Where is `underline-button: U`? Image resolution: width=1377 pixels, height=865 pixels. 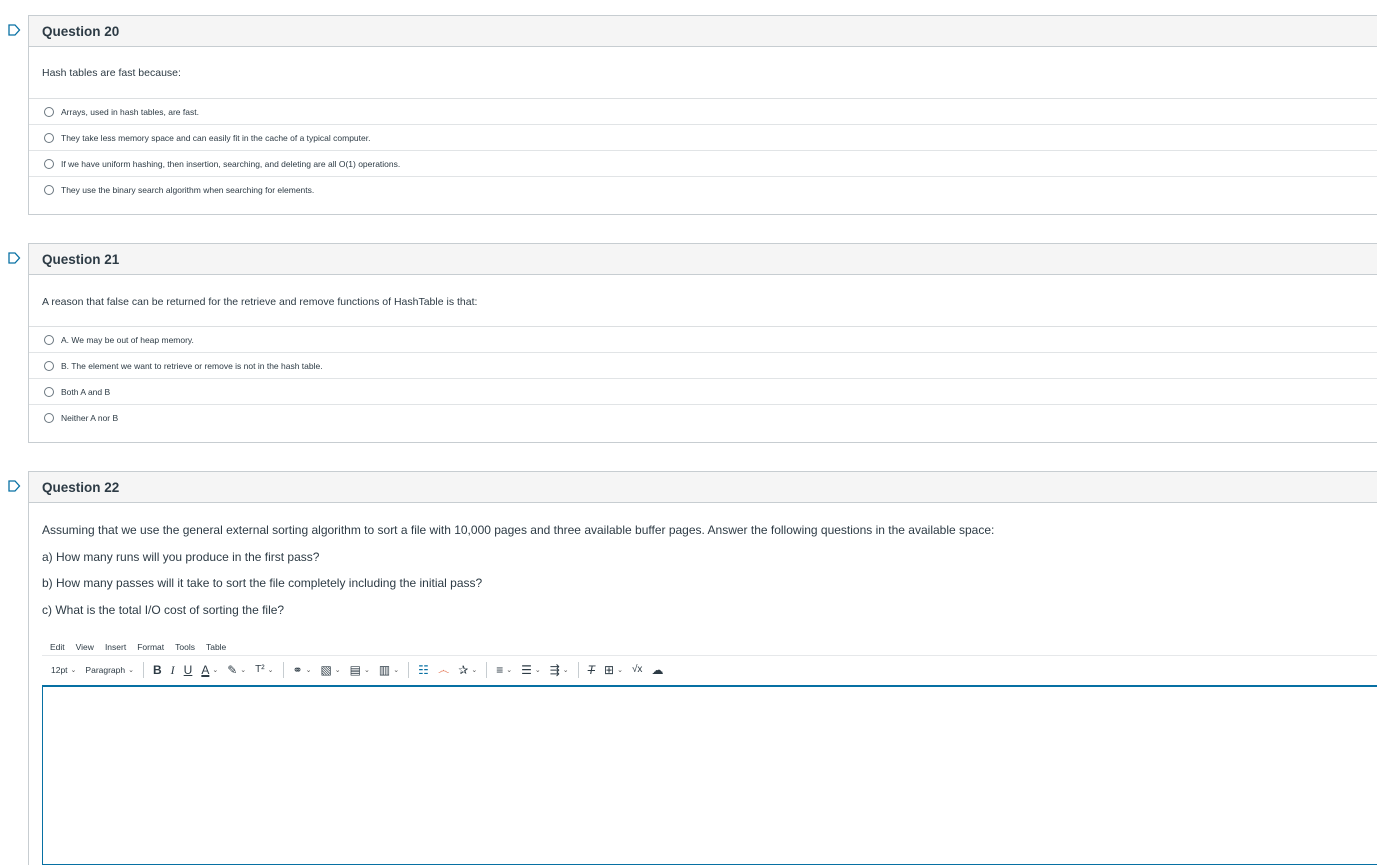 underline-button: U is located at coordinates (188, 670).